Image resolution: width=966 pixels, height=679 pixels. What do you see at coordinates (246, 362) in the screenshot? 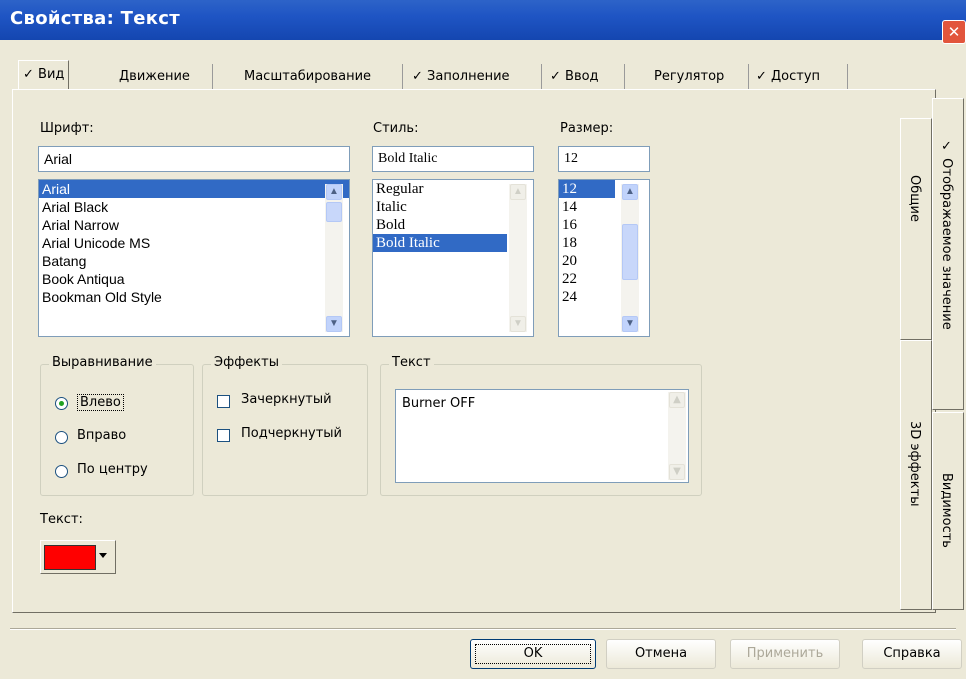
I see `effects-title: Эффекты` at bounding box center [246, 362].